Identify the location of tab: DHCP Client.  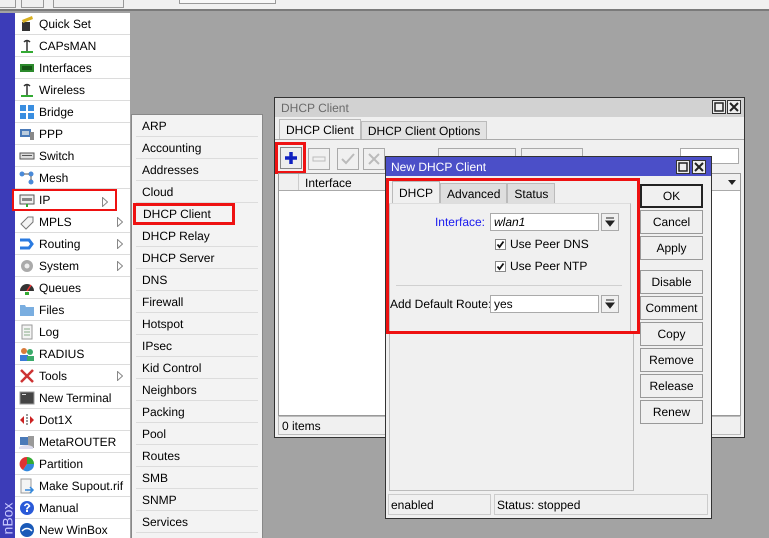
(320, 129).